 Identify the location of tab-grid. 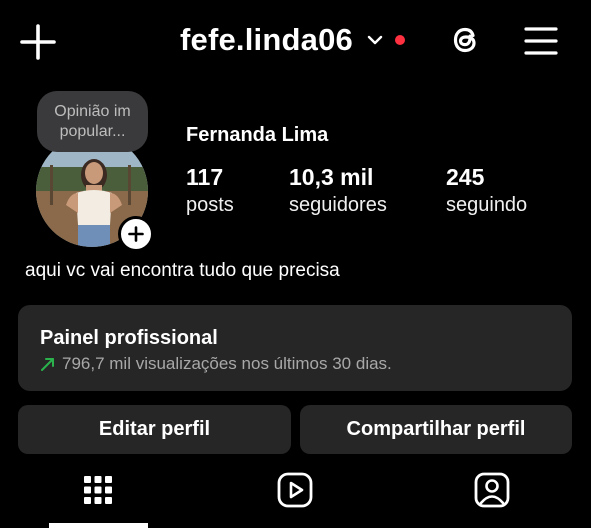
(98, 490).